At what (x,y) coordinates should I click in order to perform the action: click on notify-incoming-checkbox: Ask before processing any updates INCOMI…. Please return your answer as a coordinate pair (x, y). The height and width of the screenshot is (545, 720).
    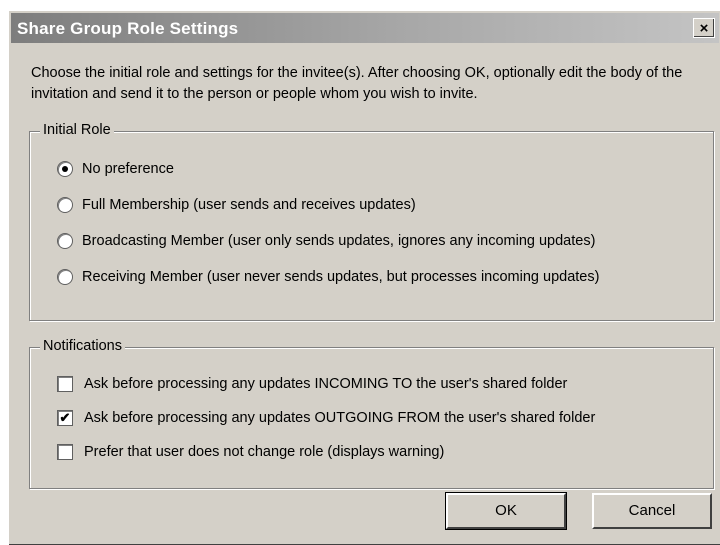
    Looking at the image, I should click on (312, 384).